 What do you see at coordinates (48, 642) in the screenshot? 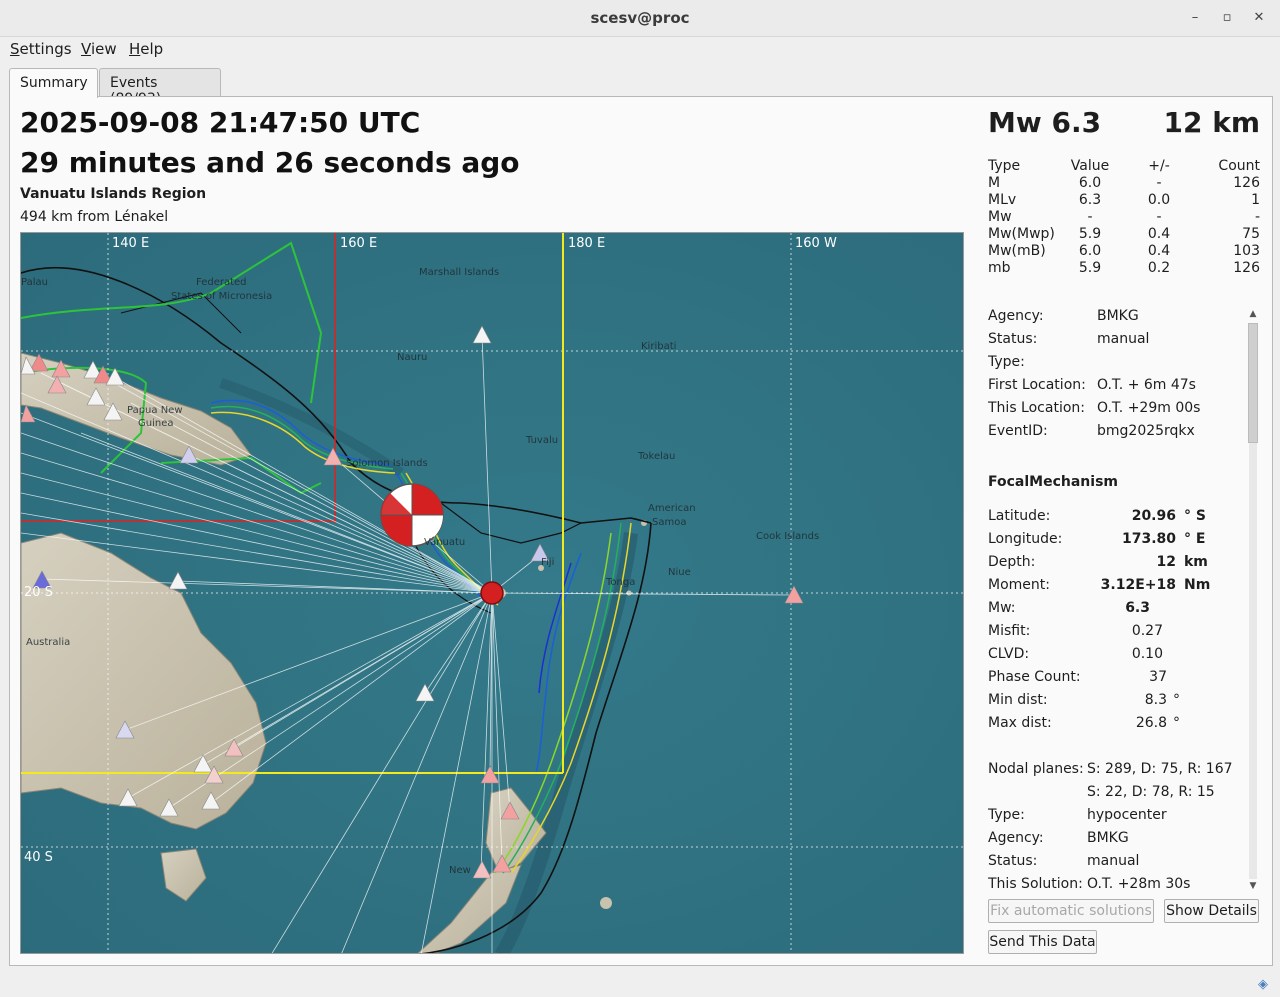
I see `svg-text: Australia` at bounding box center [48, 642].